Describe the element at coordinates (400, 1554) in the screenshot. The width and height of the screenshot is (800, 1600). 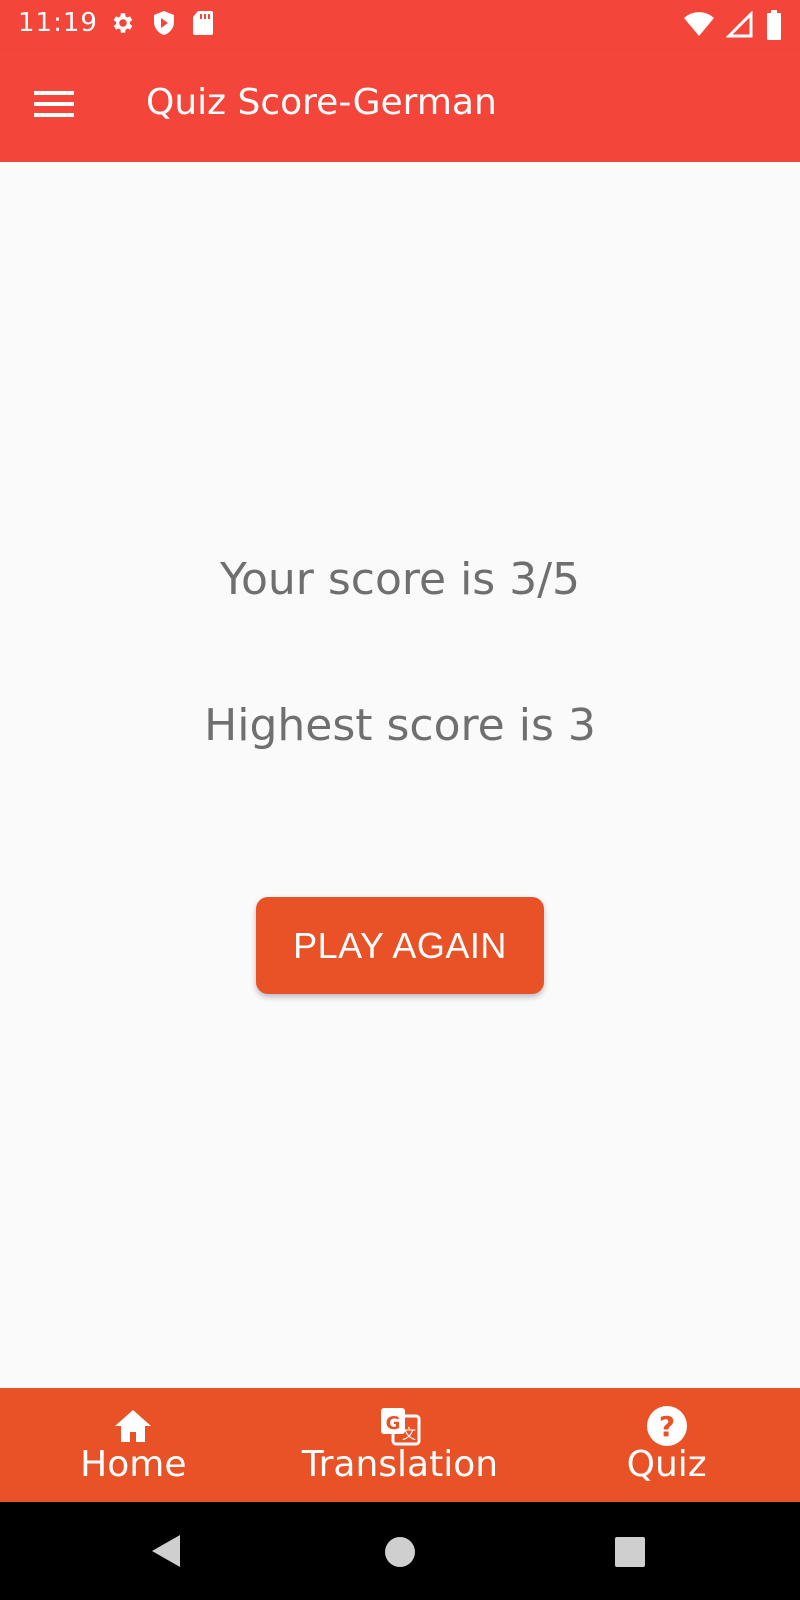
I see `home-circle-icon` at that location.